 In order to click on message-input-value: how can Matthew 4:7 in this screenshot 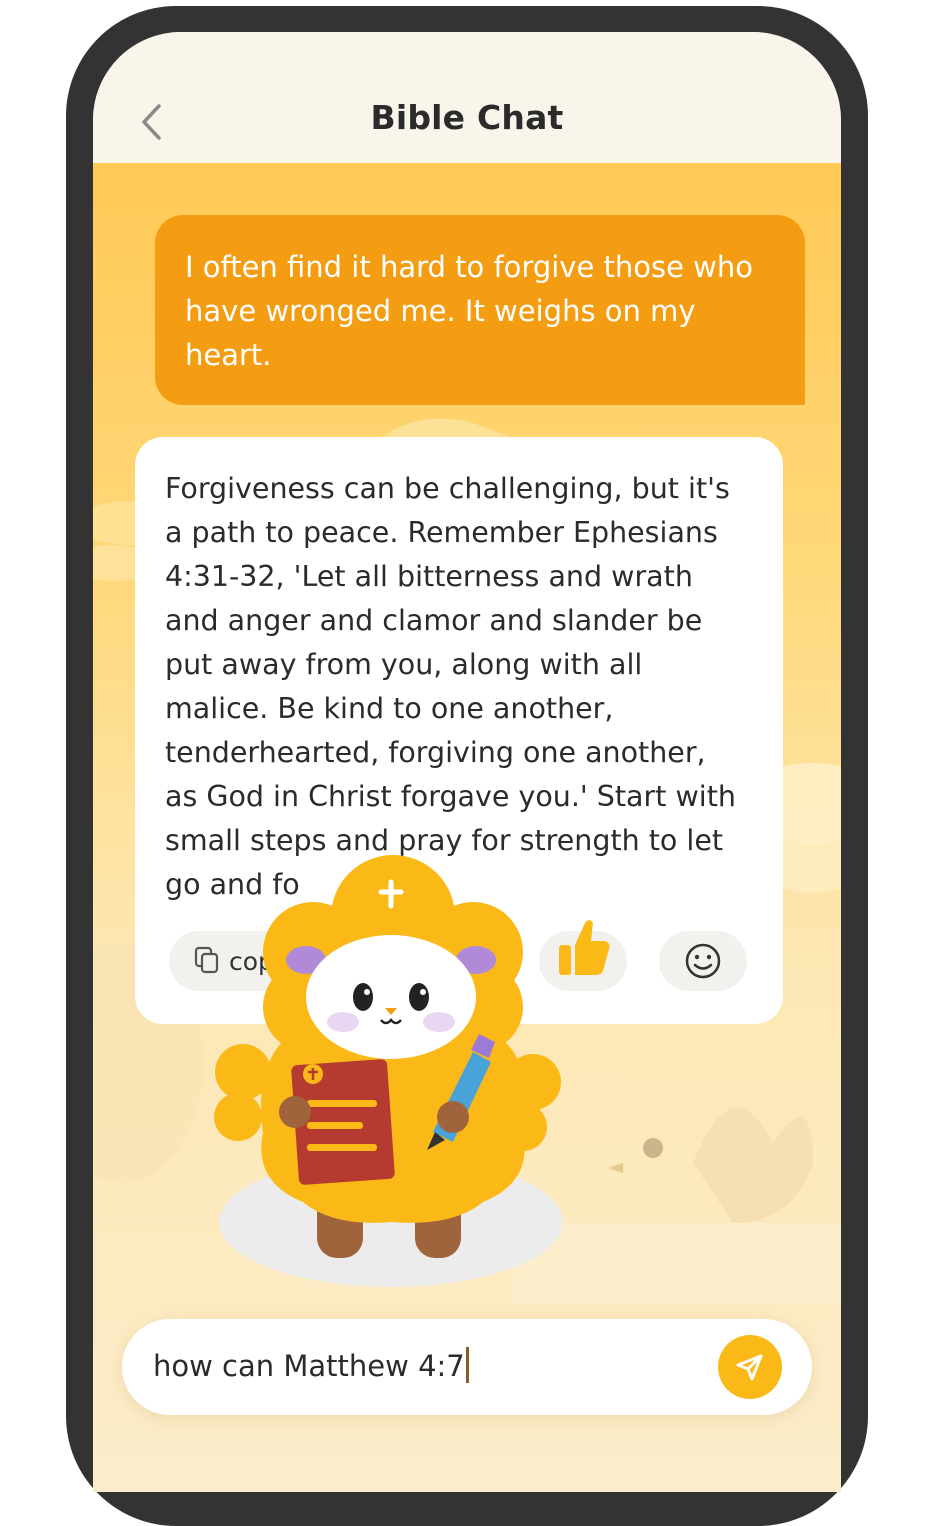, I will do `click(309, 1366)`.